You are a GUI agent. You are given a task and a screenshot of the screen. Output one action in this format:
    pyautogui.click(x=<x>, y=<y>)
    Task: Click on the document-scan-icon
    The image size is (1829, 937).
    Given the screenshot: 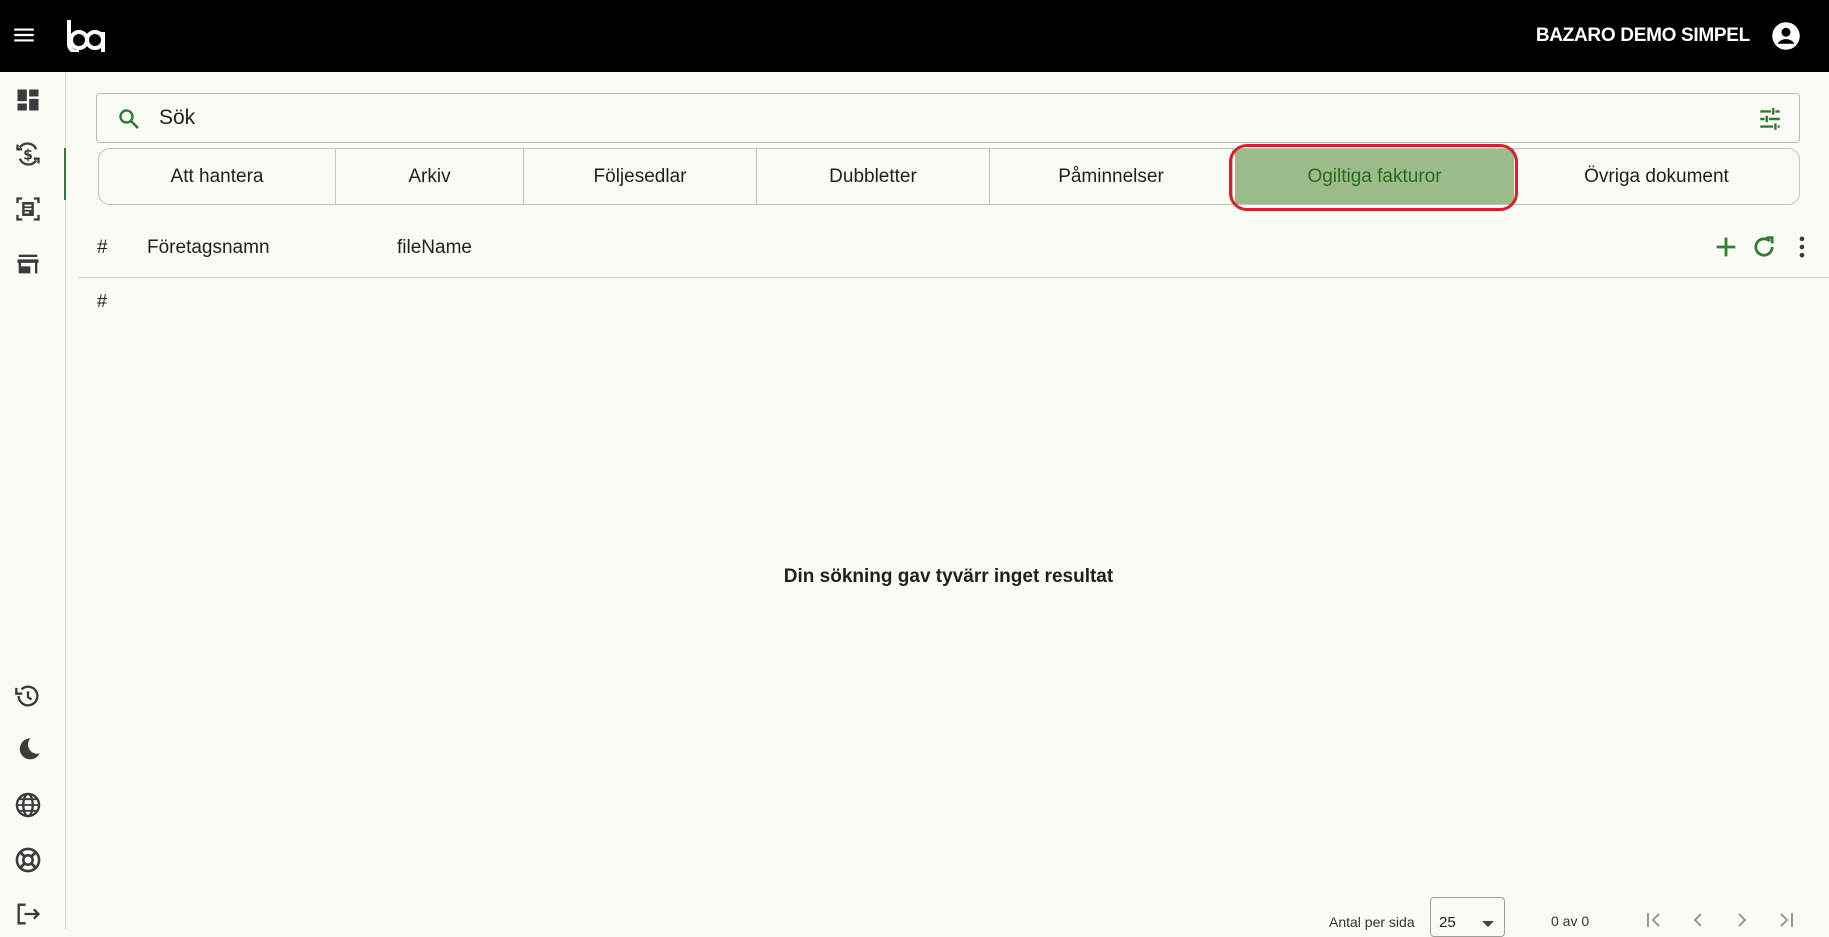 What is the action you would take?
    pyautogui.click(x=28, y=209)
    